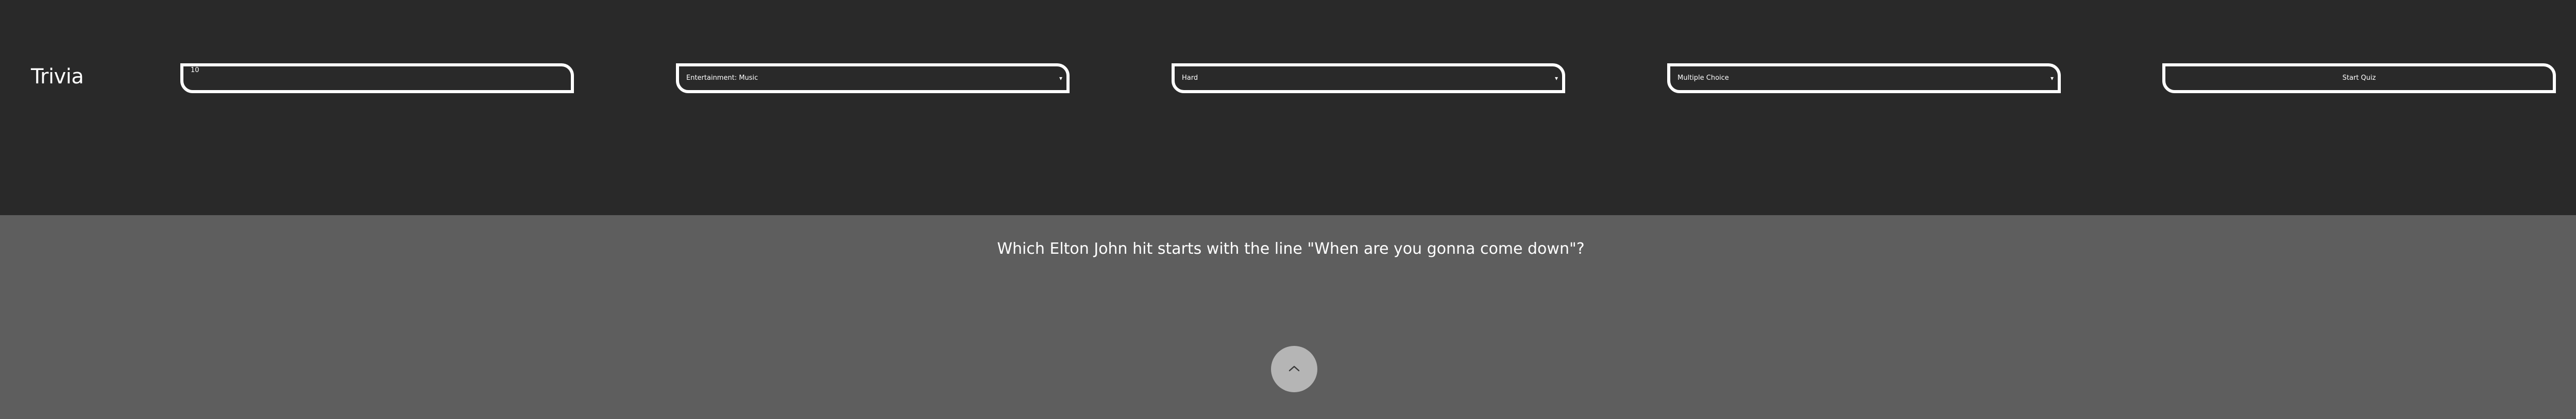  Describe the element at coordinates (377, 78) in the screenshot. I see `question-count-input: 10` at that location.